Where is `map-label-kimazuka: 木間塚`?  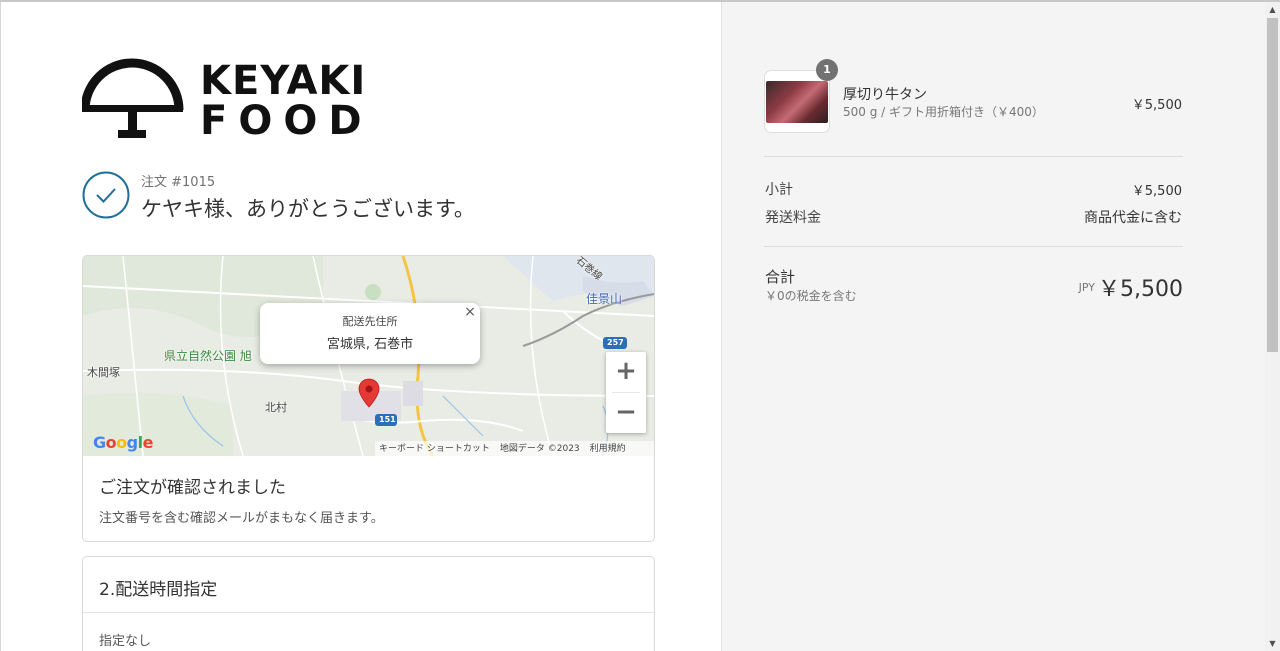
map-label-kimazuka: 木間塚 is located at coordinates (103, 372).